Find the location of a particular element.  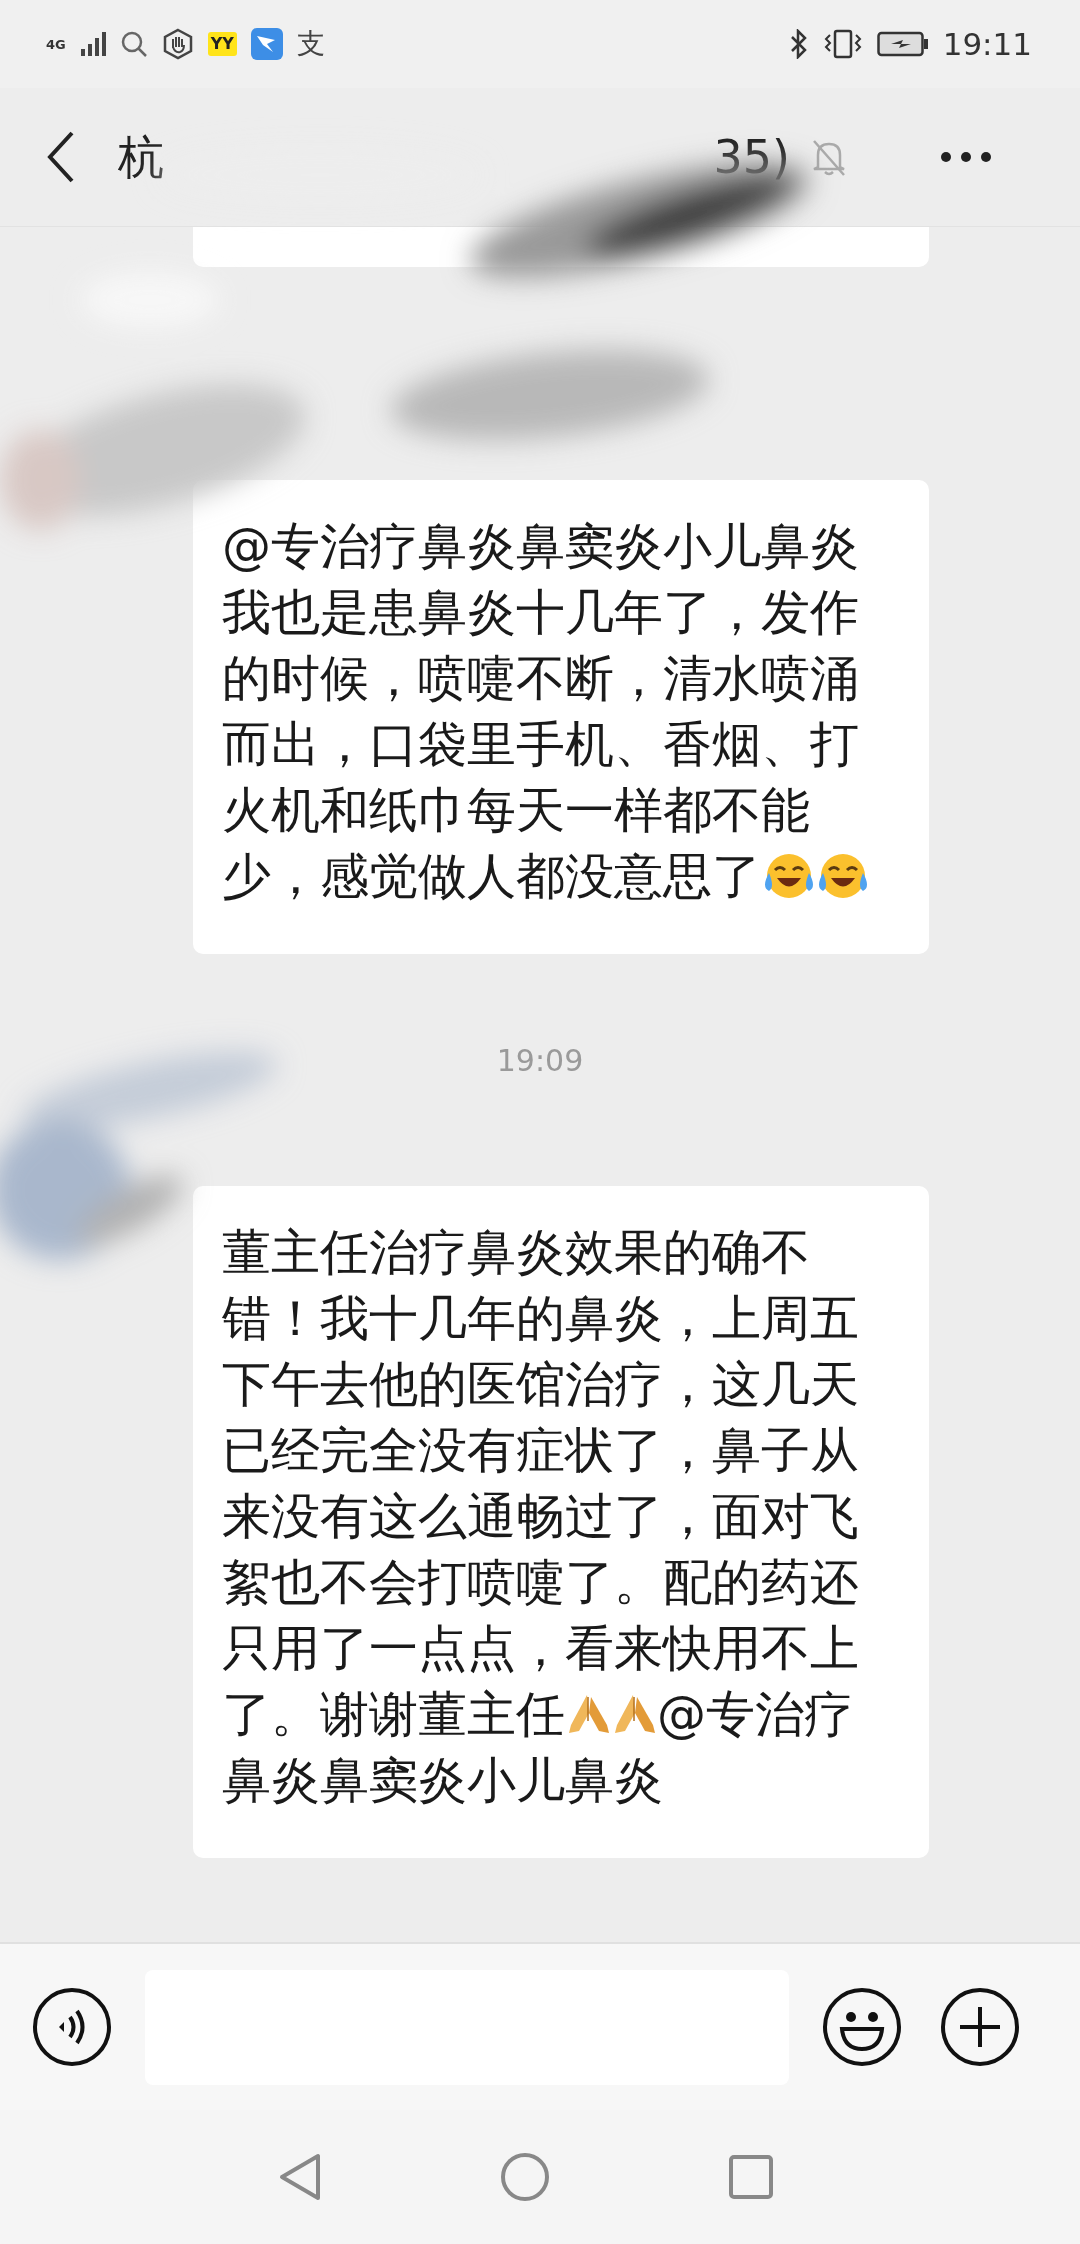

home-button is located at coordinates (525, 2177).